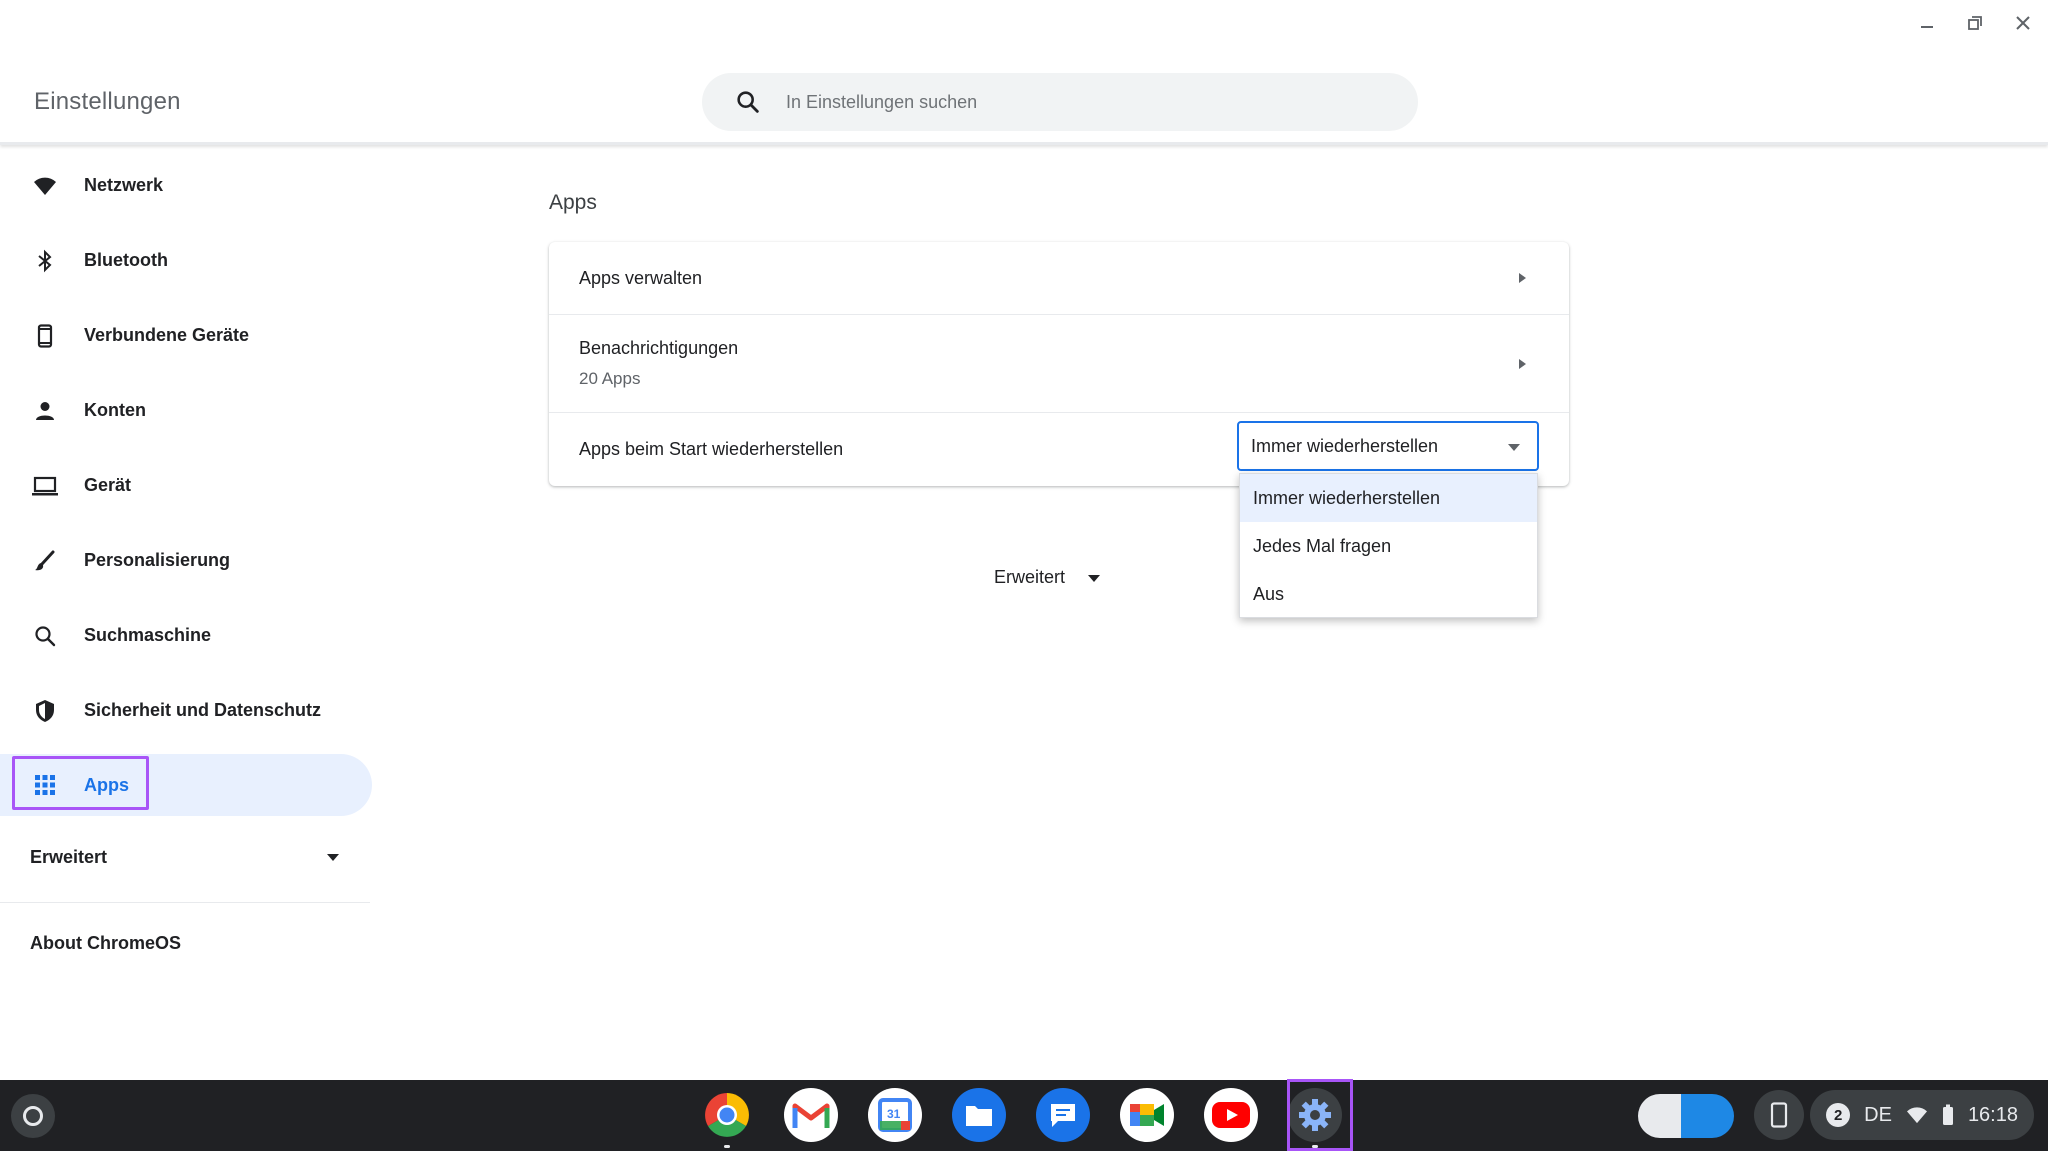  I want to click on restore-apps-label: Apps beim Start wiederherstellen, so click(711, 449).